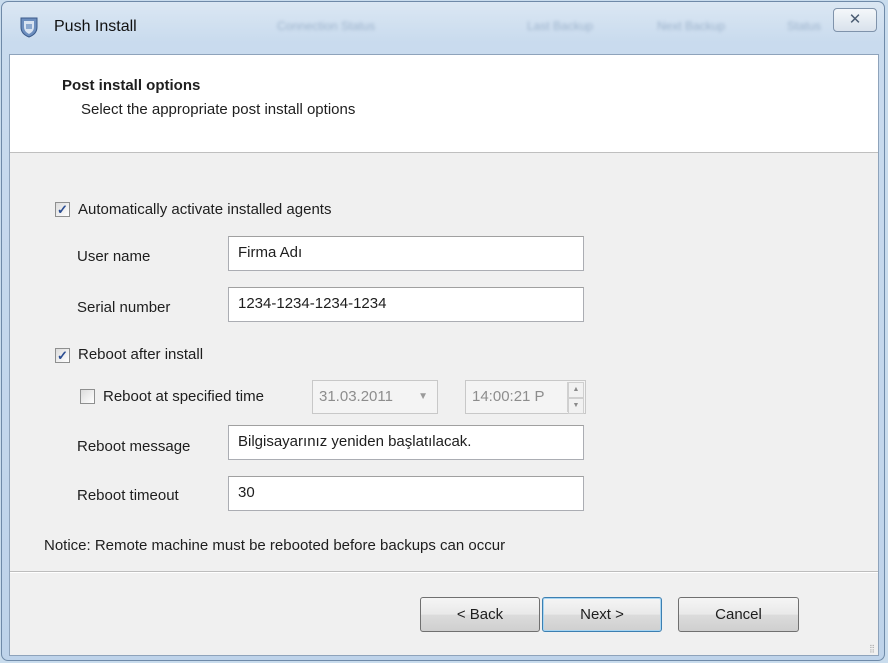 This screenshot has height=663, width=888. What do you see at coordinates (738, 614) in the screenshot?
I see `cancel-button: Cancel` at bounding box center [738, 614].